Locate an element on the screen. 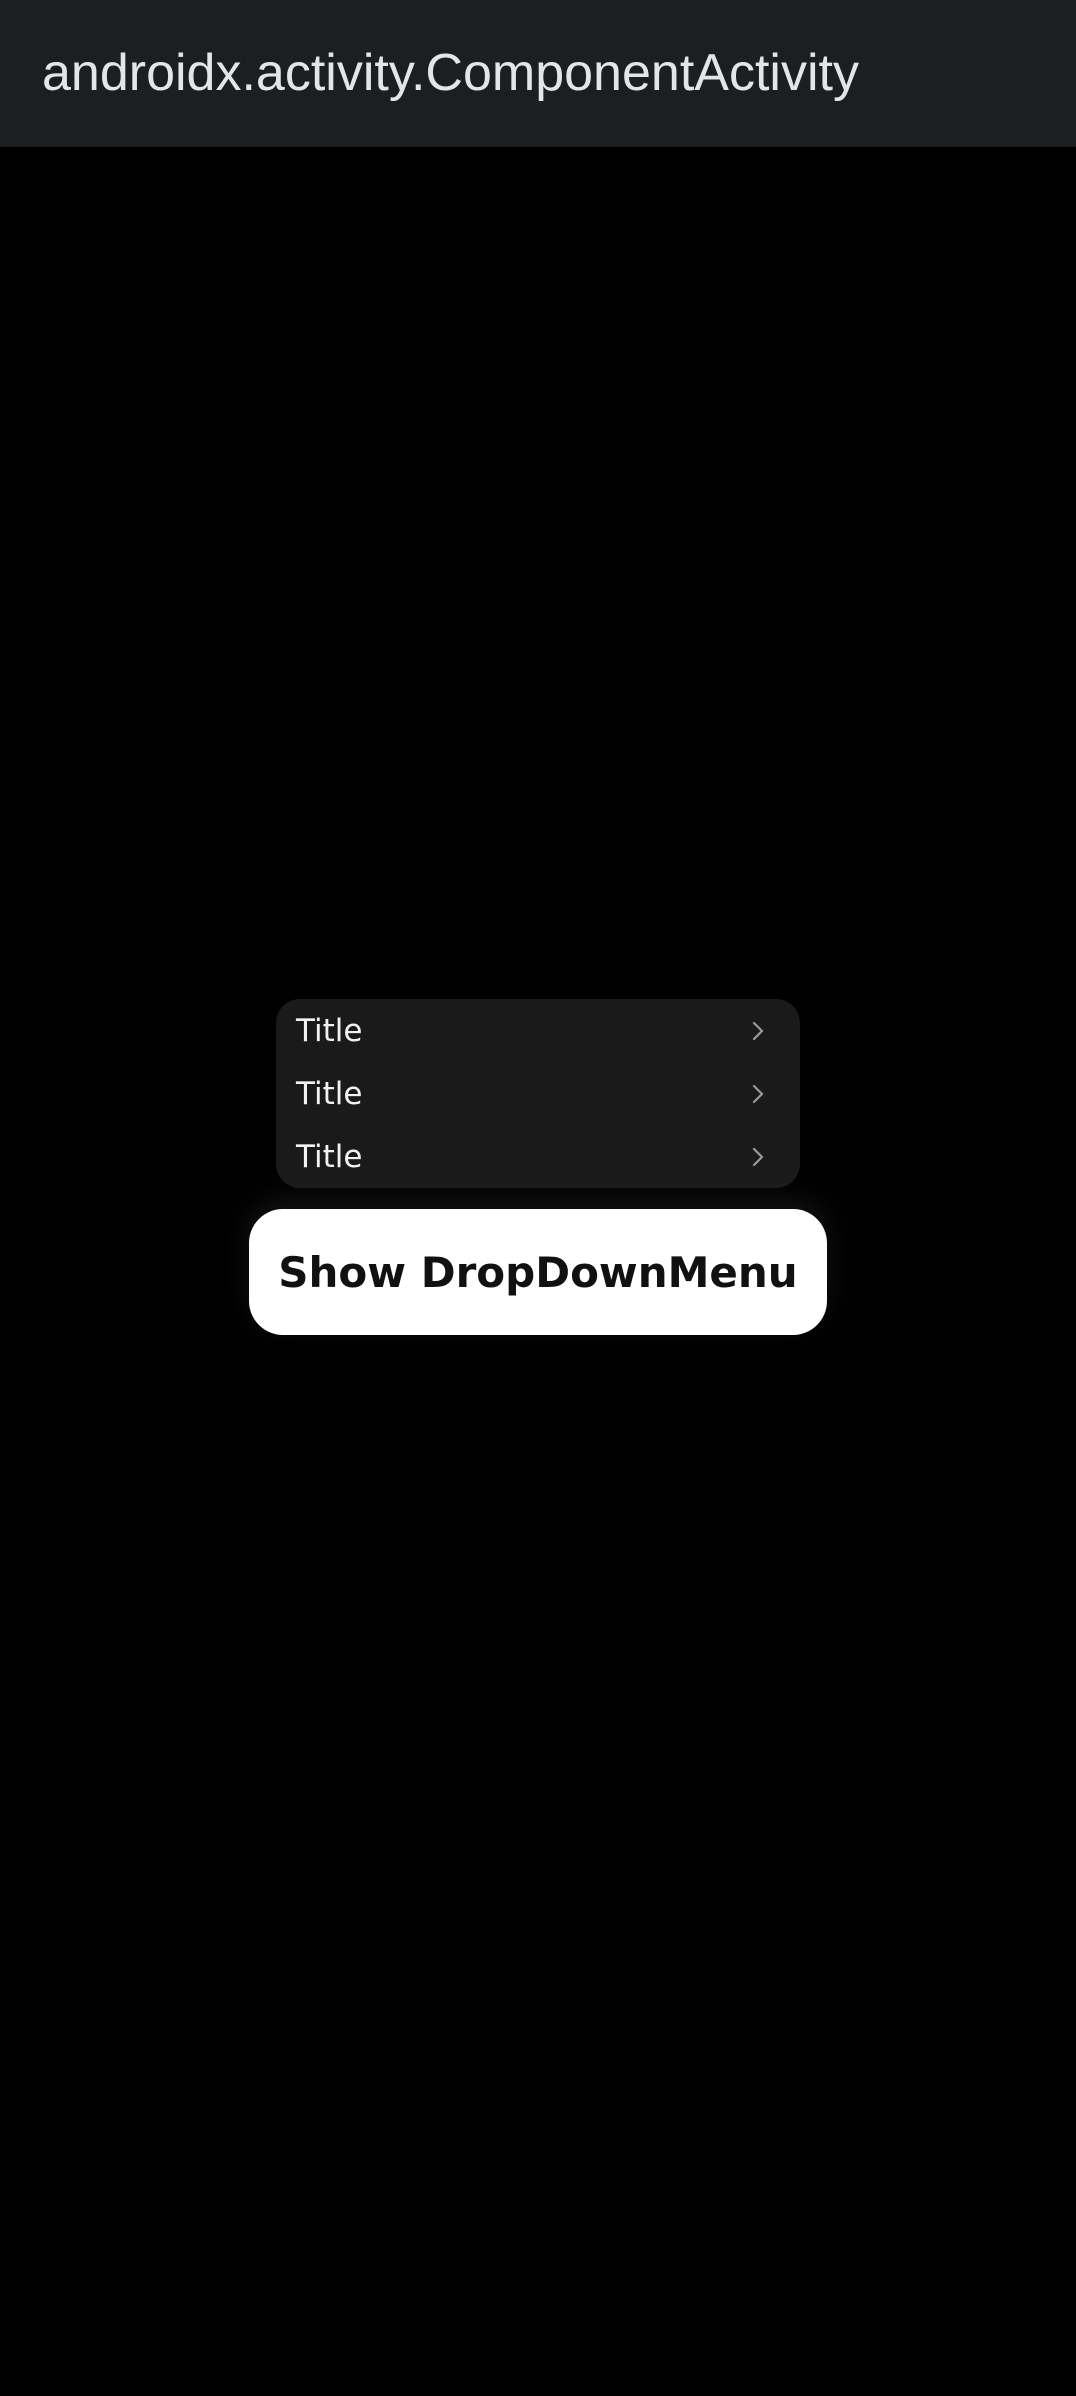 This screenshot has height=2396, width=1076. dropdown-menu: Title Title Title is located at coordinates (538, 1093).